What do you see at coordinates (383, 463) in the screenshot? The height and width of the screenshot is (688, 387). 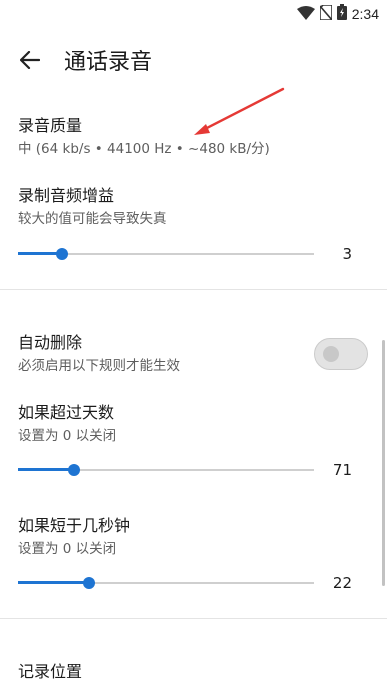 I see `scrollbar` at bounding box center [383, 463].